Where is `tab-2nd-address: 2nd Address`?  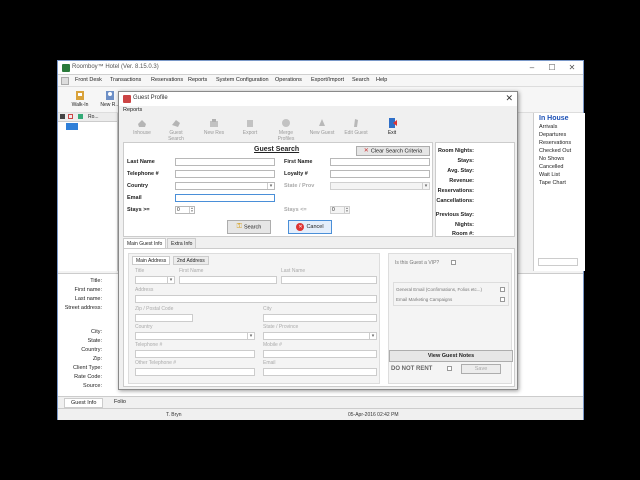
tab-2nd-address: 2nd Address is located at coordinates (191, 260).